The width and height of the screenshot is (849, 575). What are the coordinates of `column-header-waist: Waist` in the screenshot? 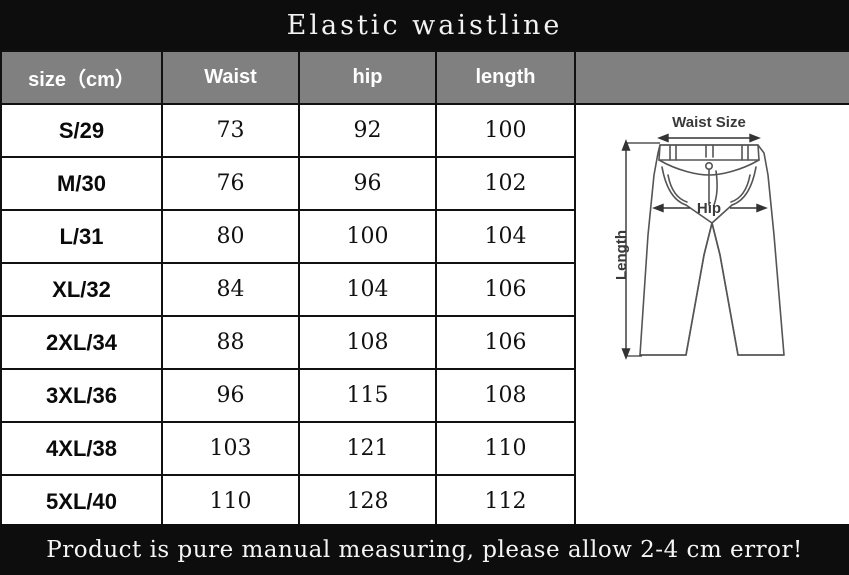 It's located at (230, 77).